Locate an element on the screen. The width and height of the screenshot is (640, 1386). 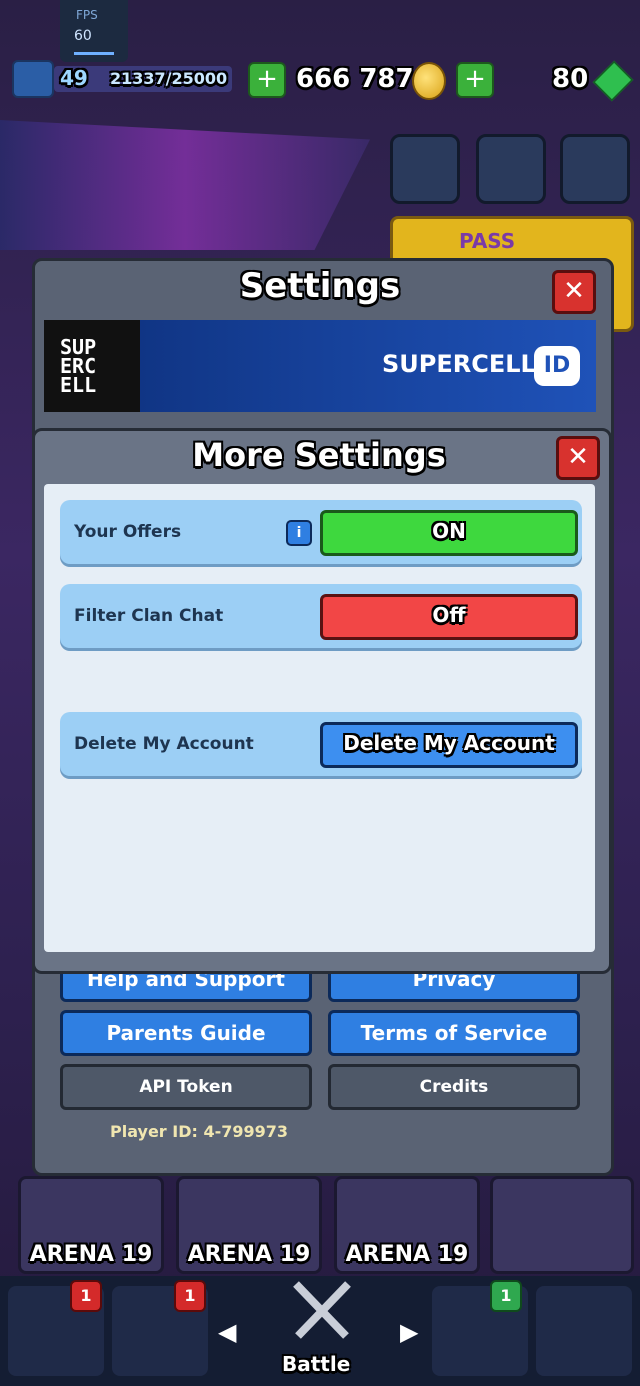
delete-account-button: Delete My Account is located at coordinates (449, 745).